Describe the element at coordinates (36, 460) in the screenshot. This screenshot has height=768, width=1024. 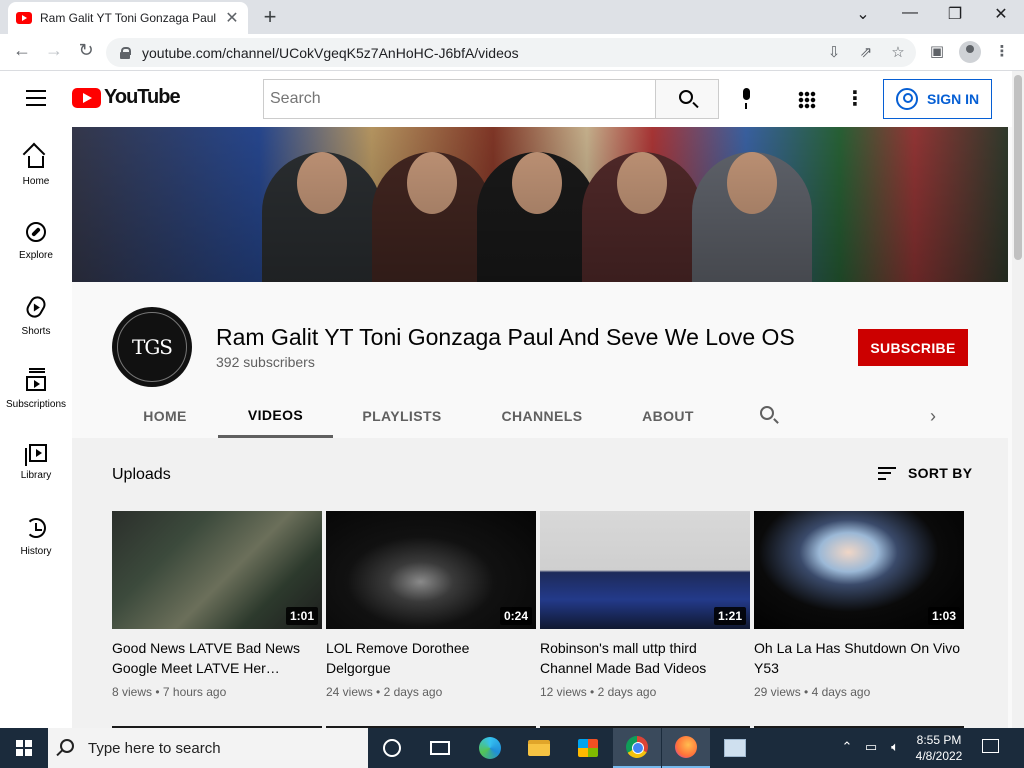
I see `guide-item-library: Library` at that location.